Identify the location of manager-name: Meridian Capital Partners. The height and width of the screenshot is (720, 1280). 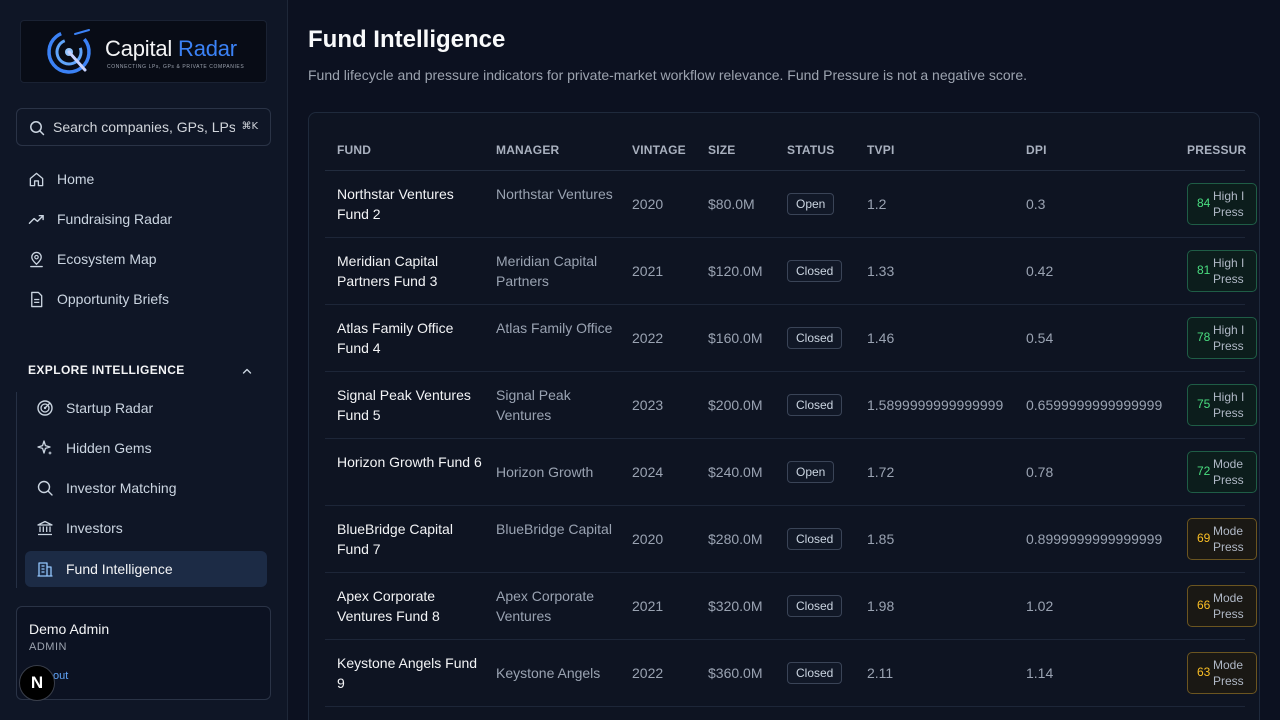
(547, 271).